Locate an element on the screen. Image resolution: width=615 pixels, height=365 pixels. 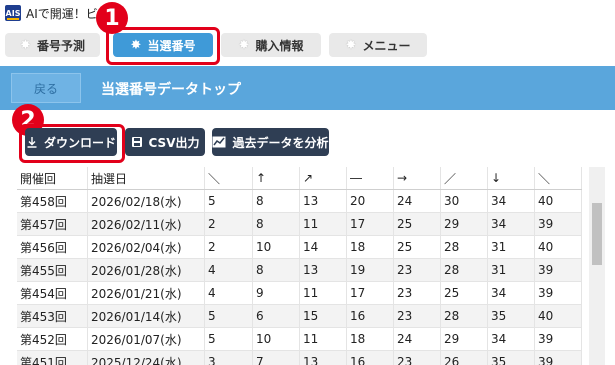
title-bar: AIS AIで開運！ビン is located at coordinates (307, 13).